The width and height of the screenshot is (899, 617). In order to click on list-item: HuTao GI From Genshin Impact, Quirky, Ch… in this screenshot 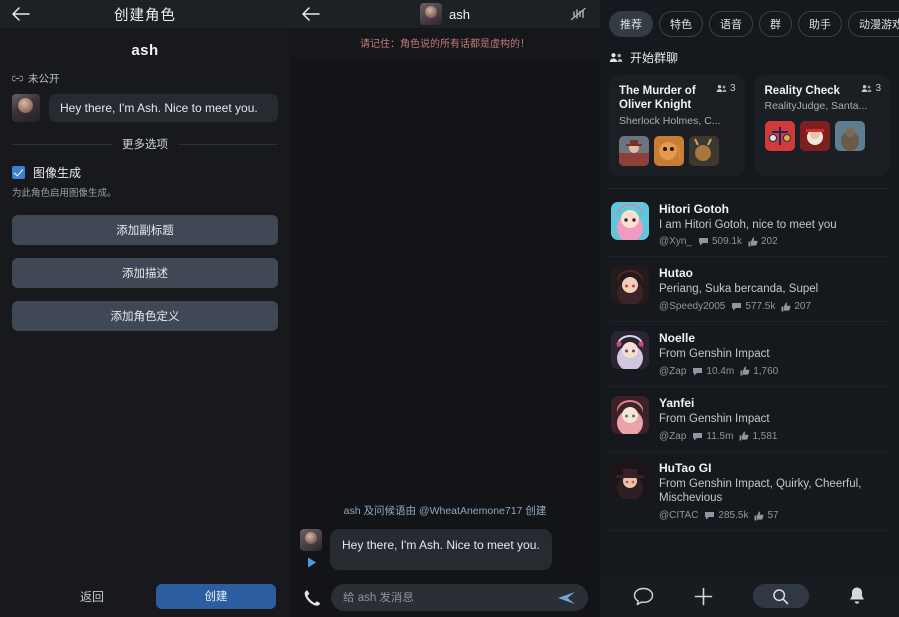, I will do `click(749, 492)`.